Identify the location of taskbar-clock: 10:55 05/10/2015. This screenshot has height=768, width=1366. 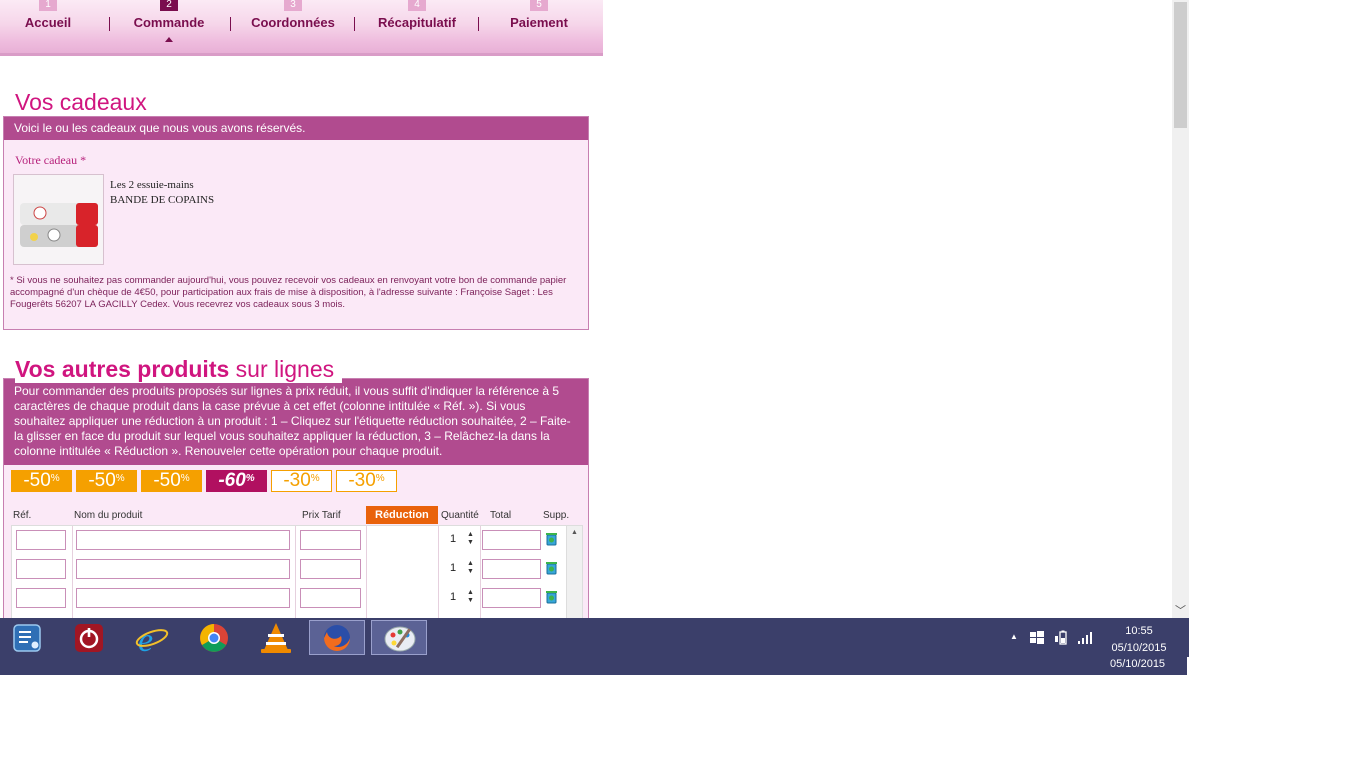
(1139, 640).